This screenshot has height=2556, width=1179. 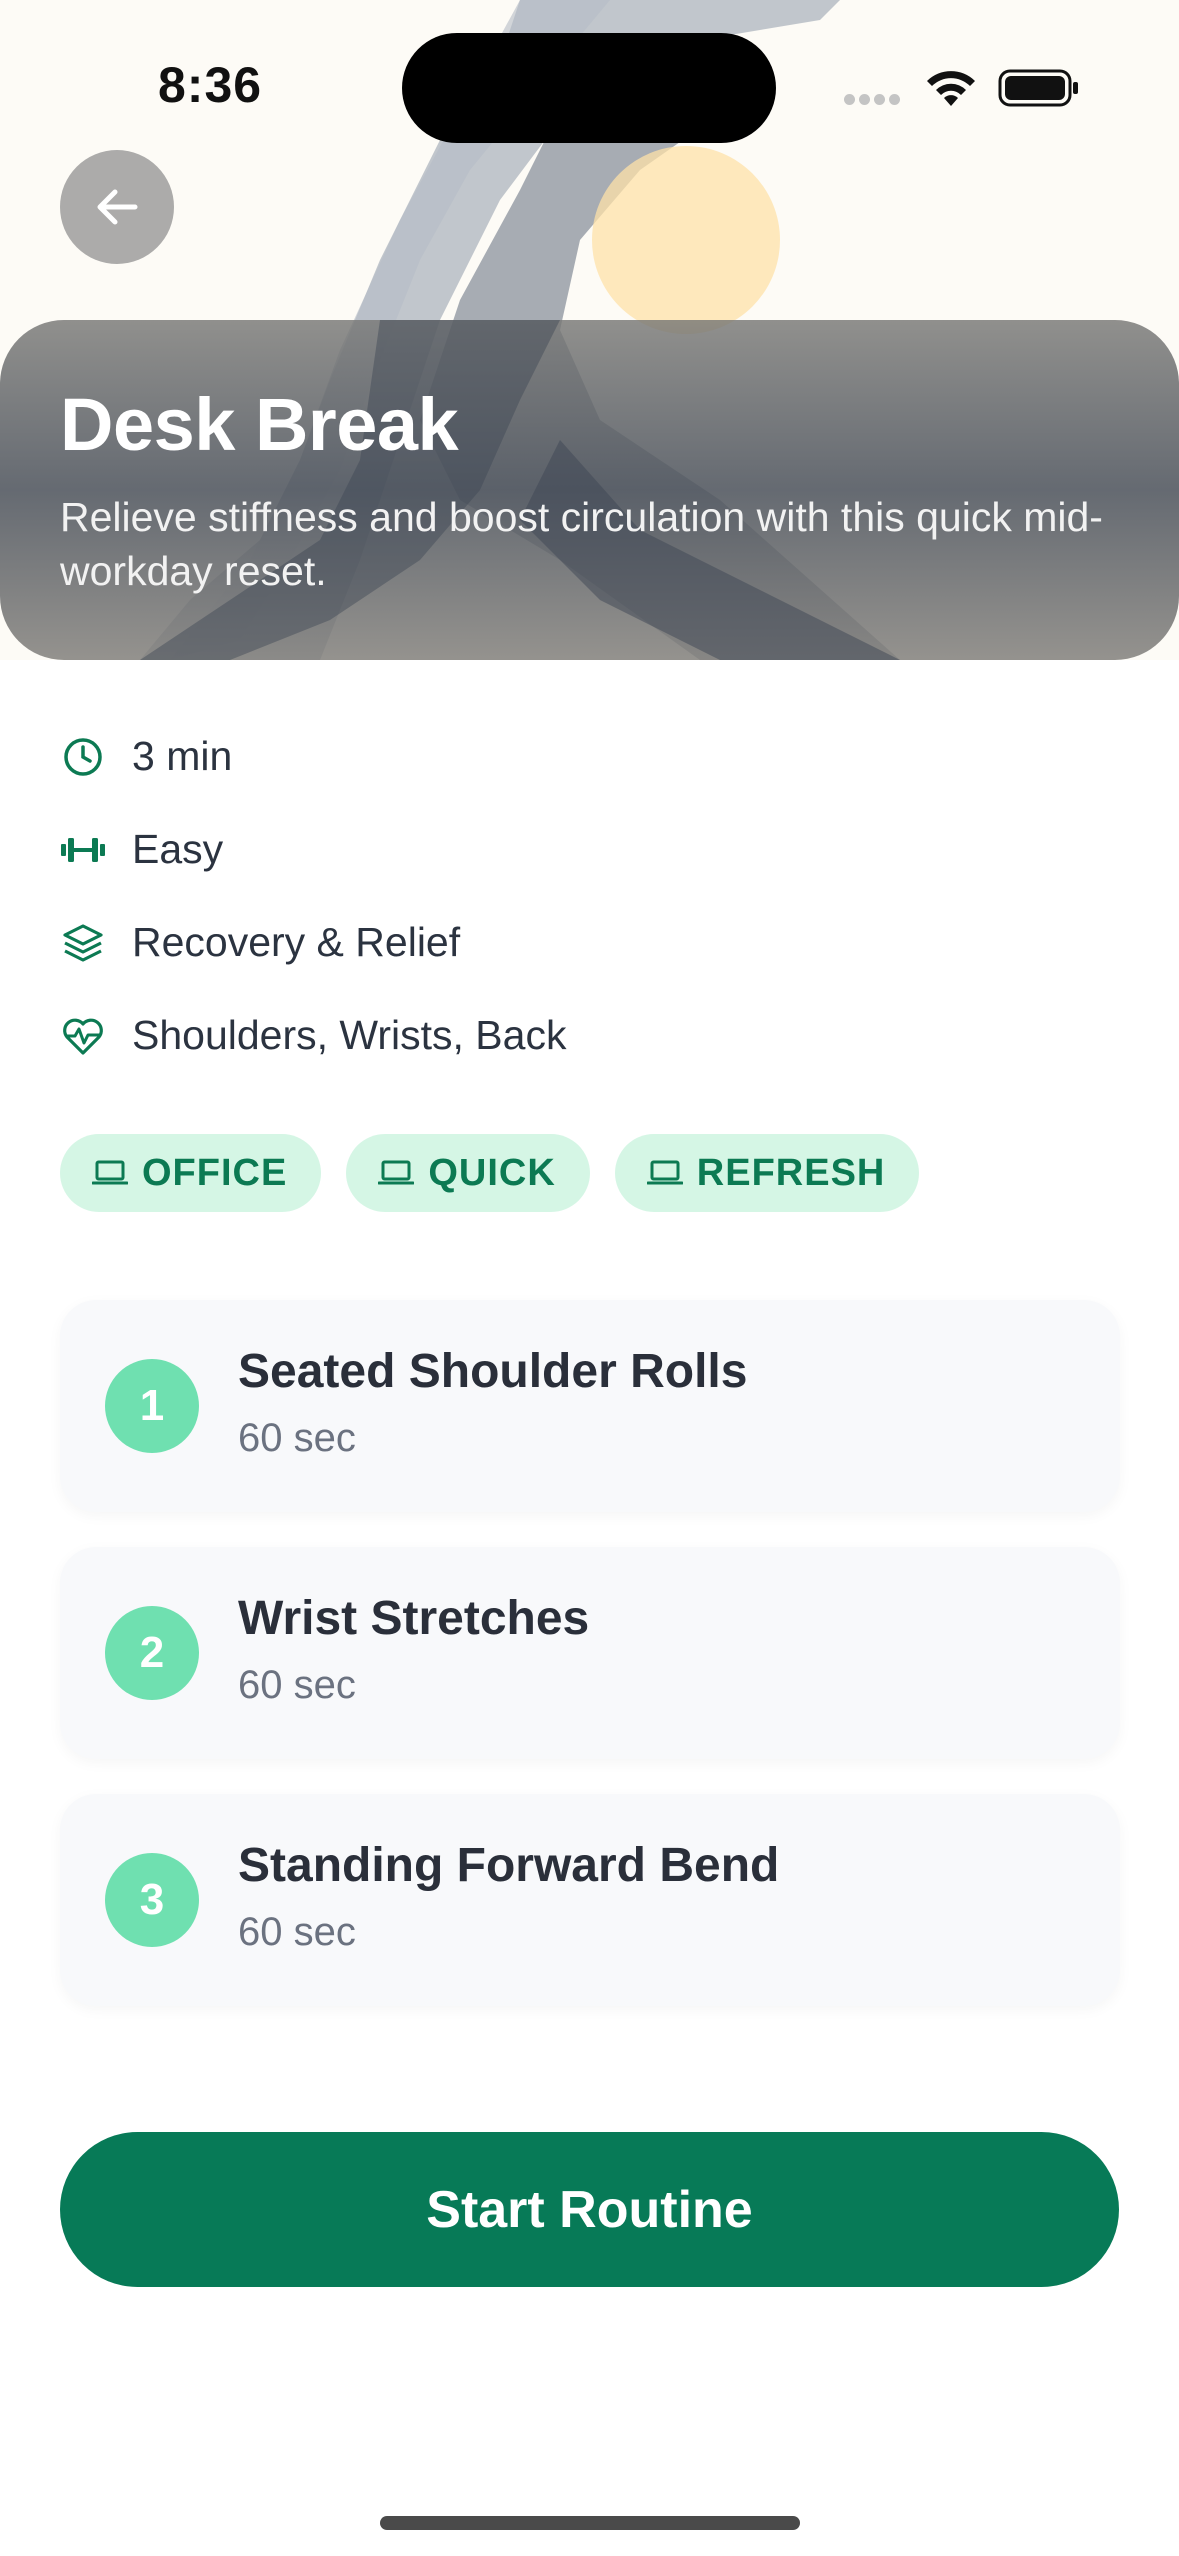 I want to click on step-number-badge: 3, so click(x=152, y=1900).